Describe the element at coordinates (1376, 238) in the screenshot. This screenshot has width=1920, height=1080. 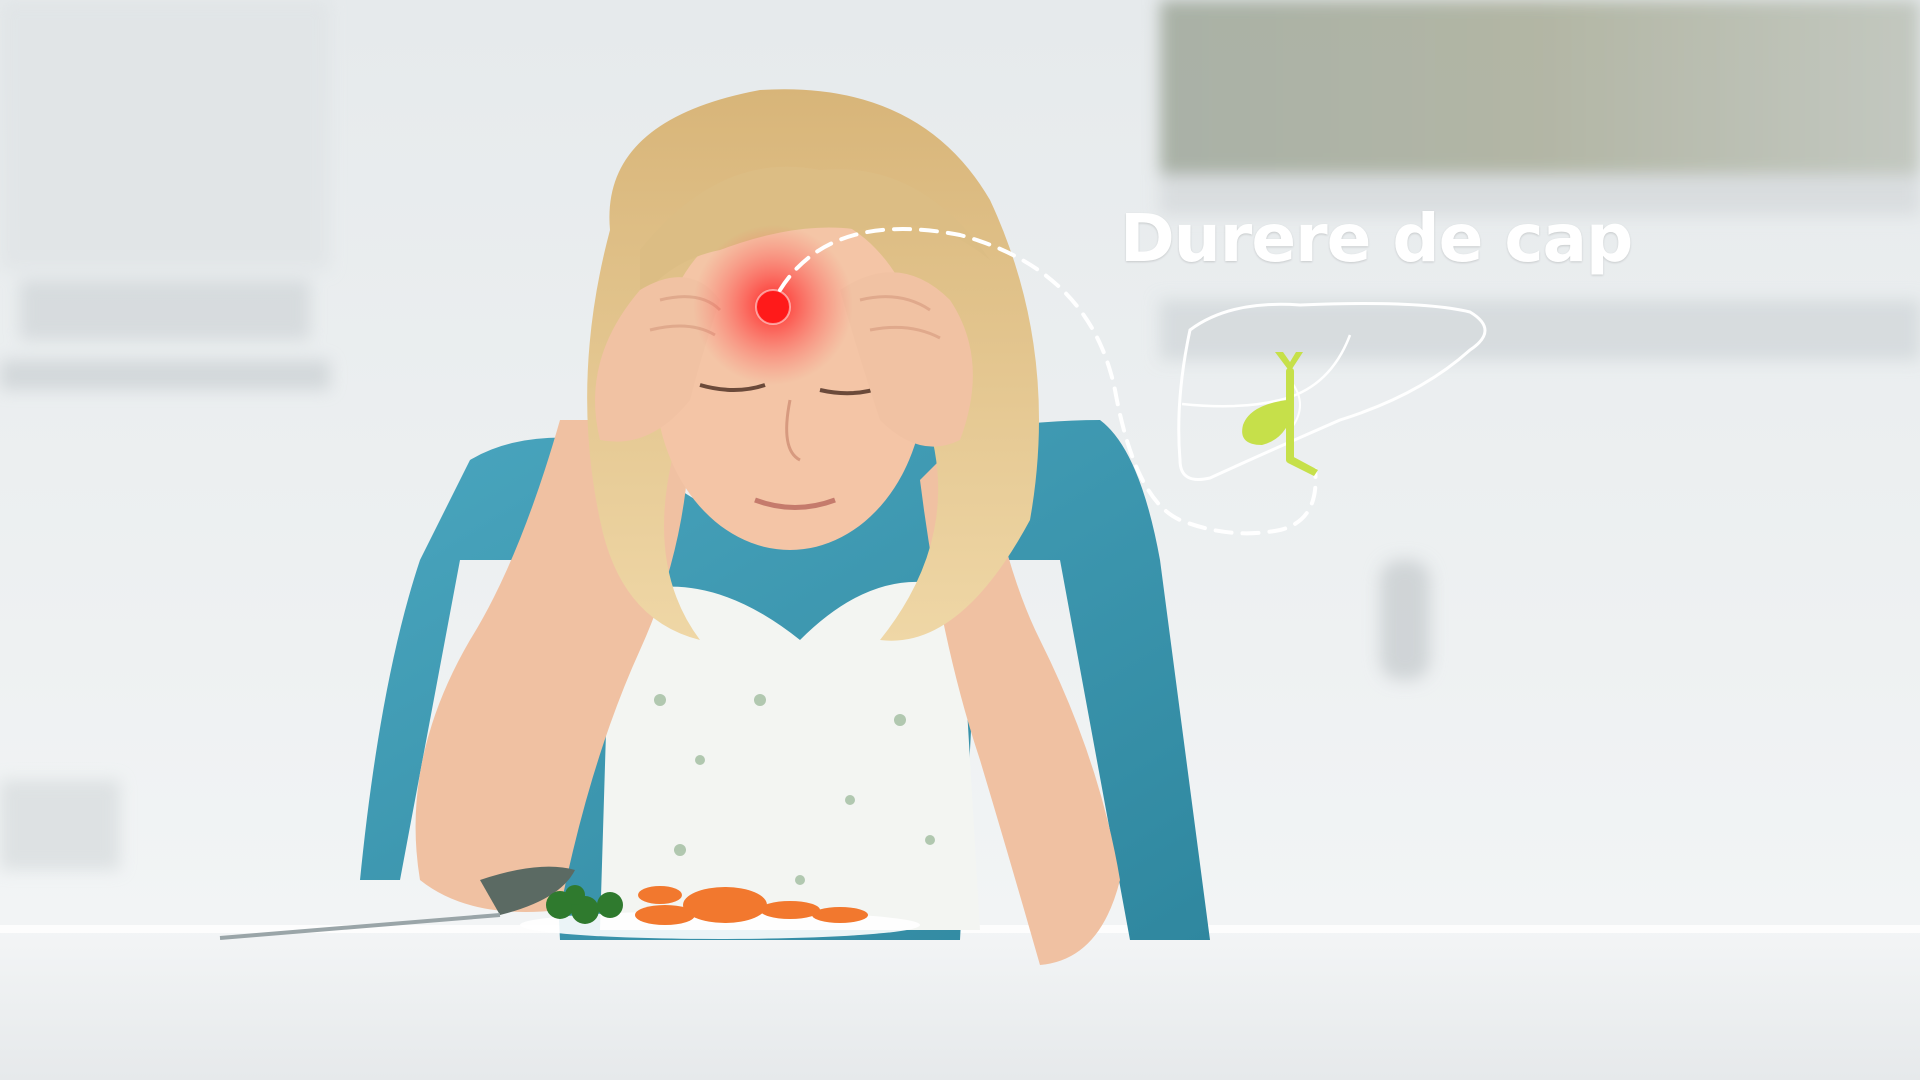
I see `caption-title: Durere de cap` at that location.